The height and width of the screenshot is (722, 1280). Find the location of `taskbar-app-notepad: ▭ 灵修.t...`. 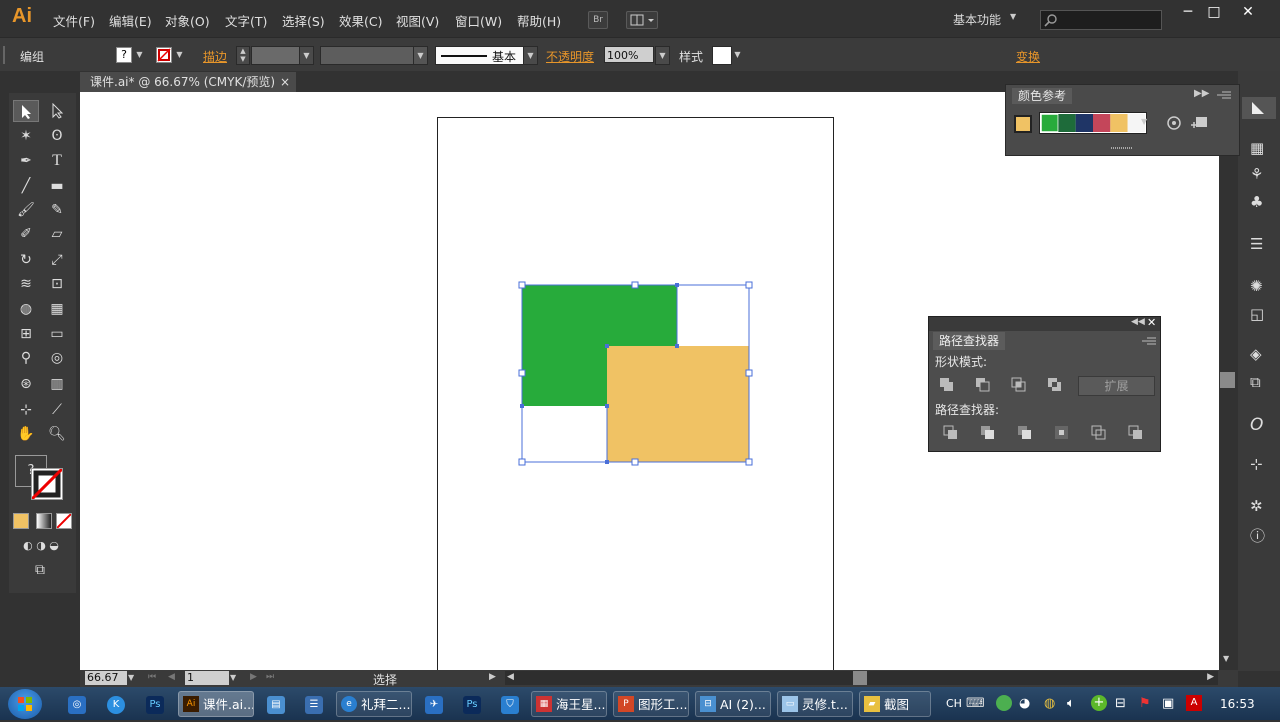

taskbar-app-notepad: ▭ 灵修.t... is located at coordinates (815, 704).